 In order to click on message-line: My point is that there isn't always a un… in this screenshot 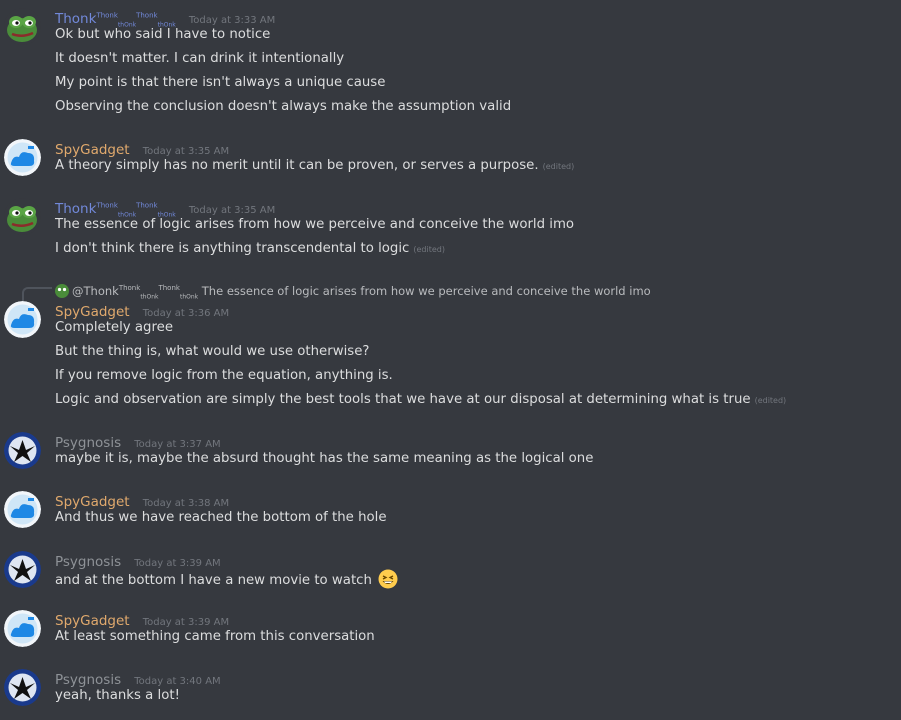, I will do `click(220, 82)`.